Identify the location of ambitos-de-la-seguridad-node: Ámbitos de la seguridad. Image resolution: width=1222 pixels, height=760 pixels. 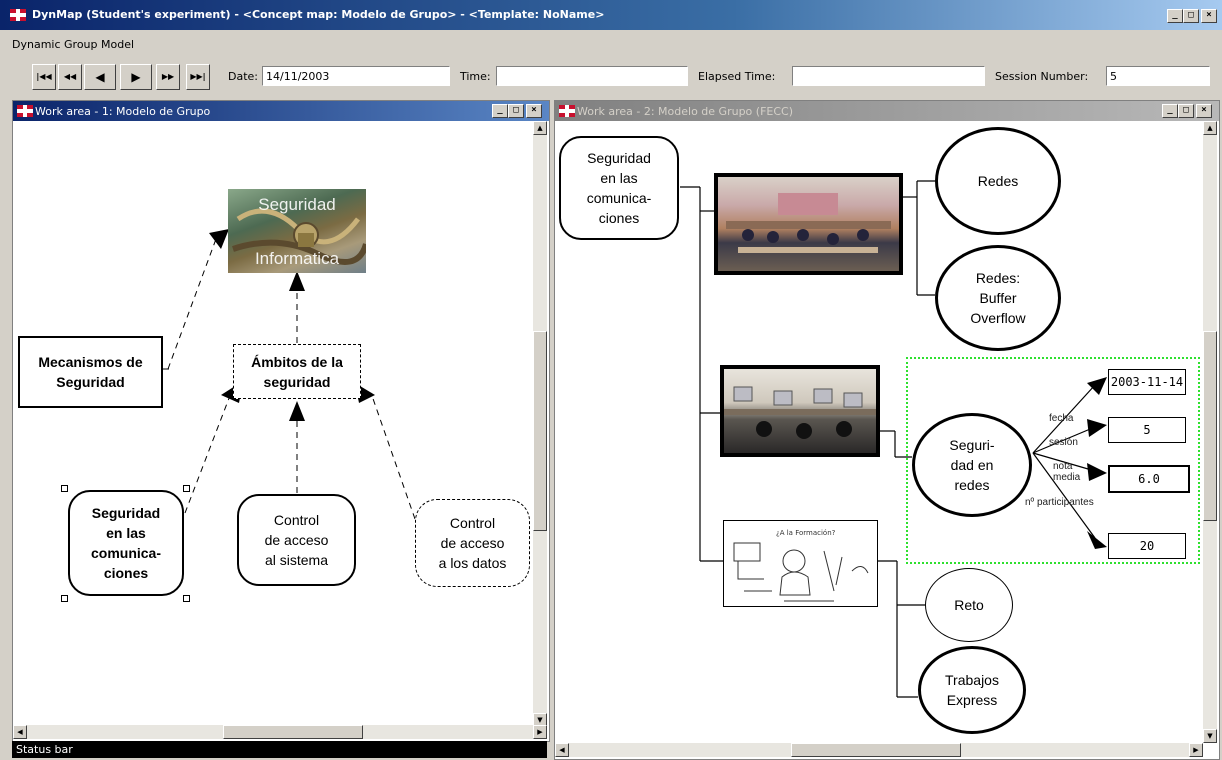
(297, 371).